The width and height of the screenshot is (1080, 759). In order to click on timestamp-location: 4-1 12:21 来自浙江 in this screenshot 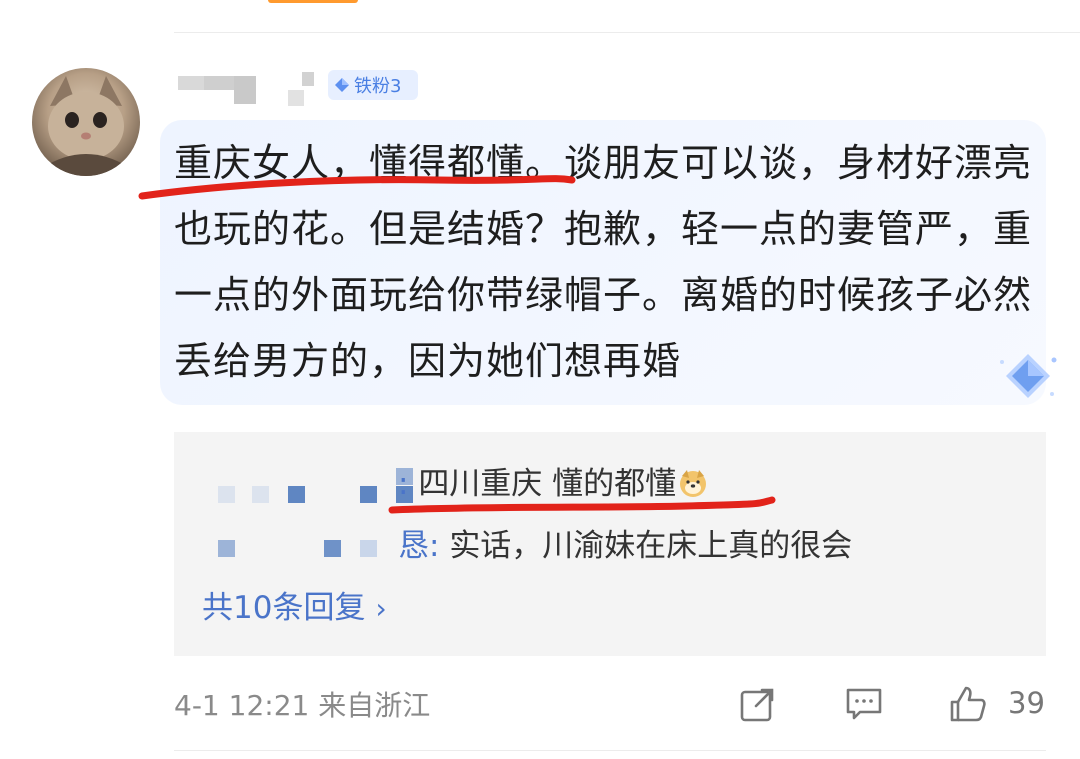, I will do `click(302, 705)`.